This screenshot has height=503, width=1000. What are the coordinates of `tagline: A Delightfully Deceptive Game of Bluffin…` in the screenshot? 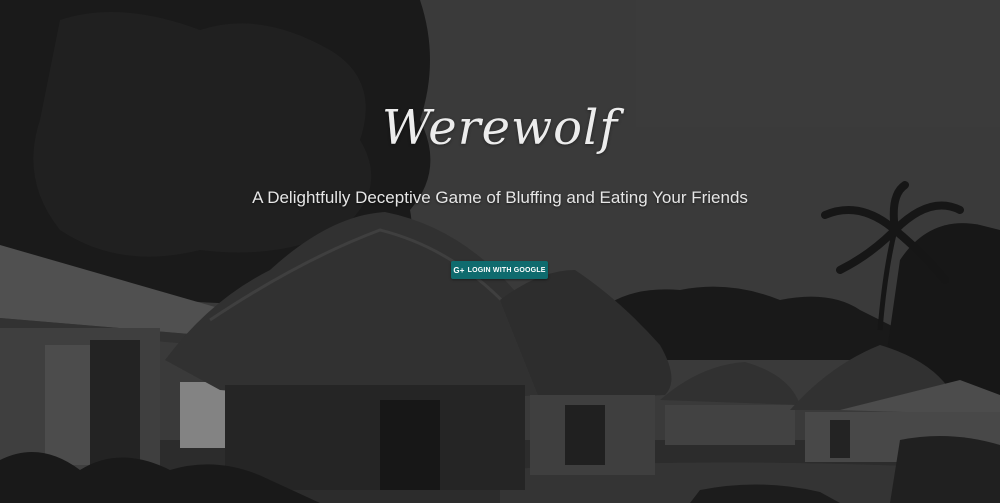 It's located at (500, 197).